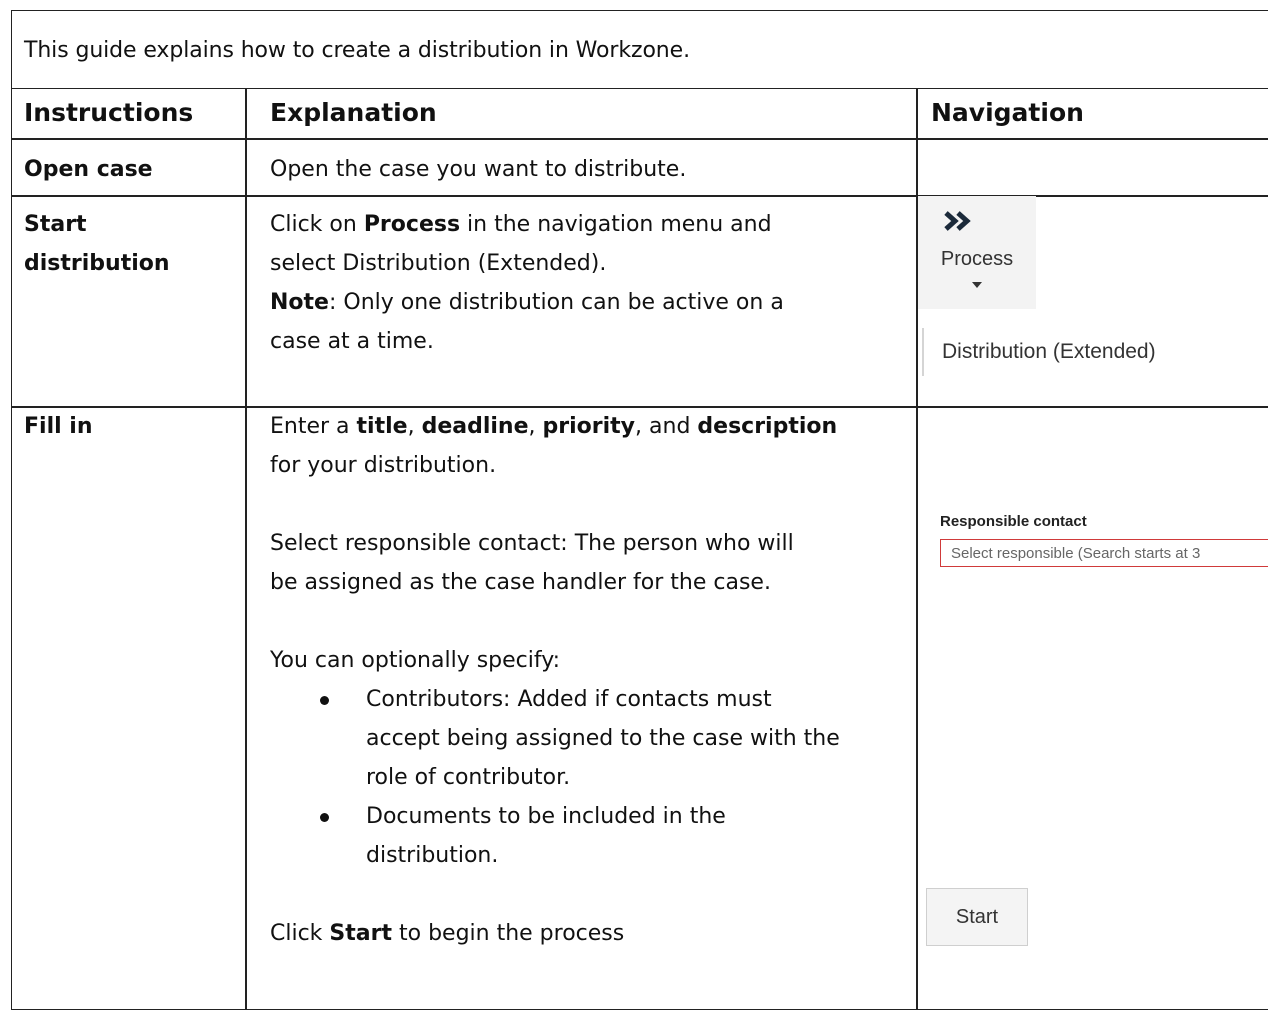 The image size is (1268, 1010). What do you see at coordinates (1104, 553) in the screenshot?
I see `responsible-contact-input` at bounding box center [1104, 553].